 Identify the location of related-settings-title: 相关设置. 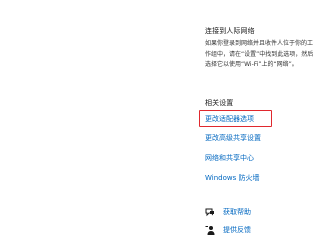
(219, 103).